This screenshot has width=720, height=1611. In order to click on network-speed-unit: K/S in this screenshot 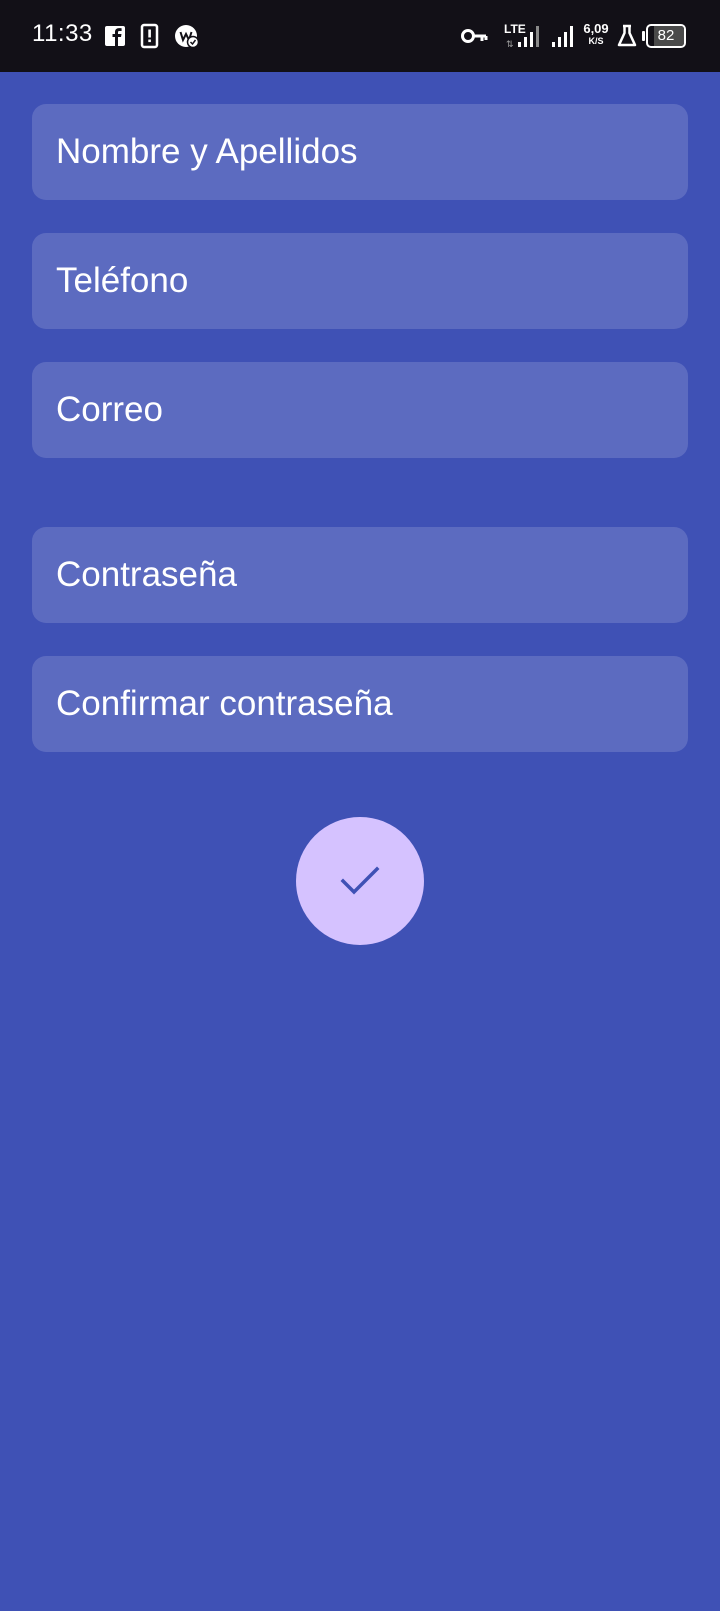, I will do `click(596, 41)`.